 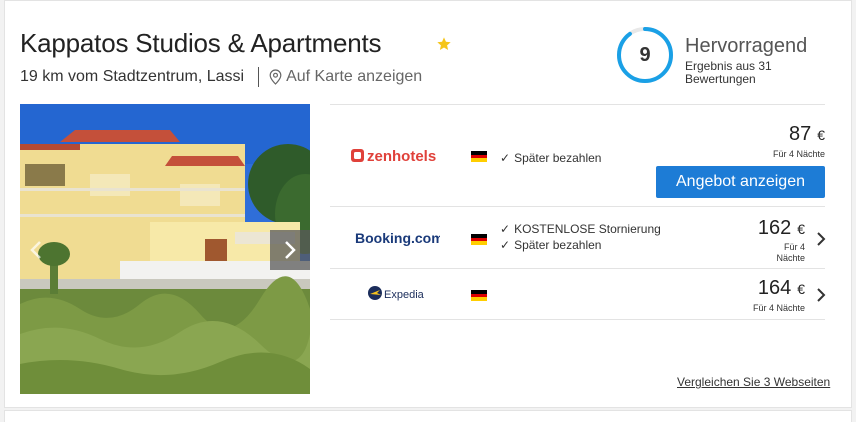 I want to click on distance-text: 19 km vom Stadtzentrum, Lassi, so click(x=132, y=76).